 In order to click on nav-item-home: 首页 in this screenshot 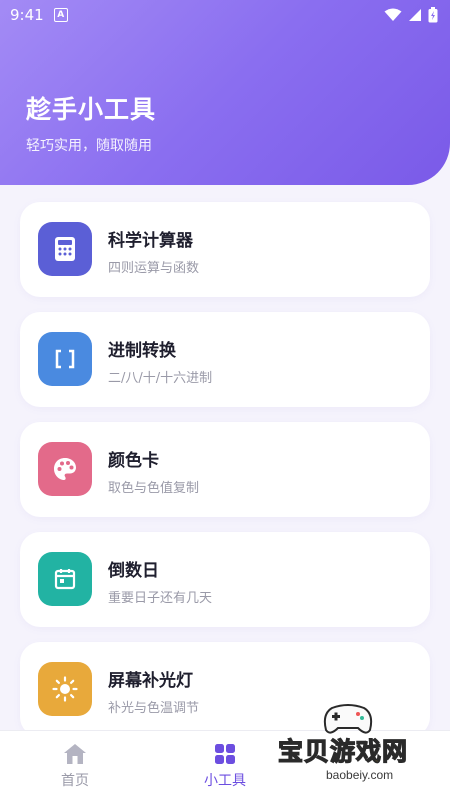, I will do `click(75, 766)`.